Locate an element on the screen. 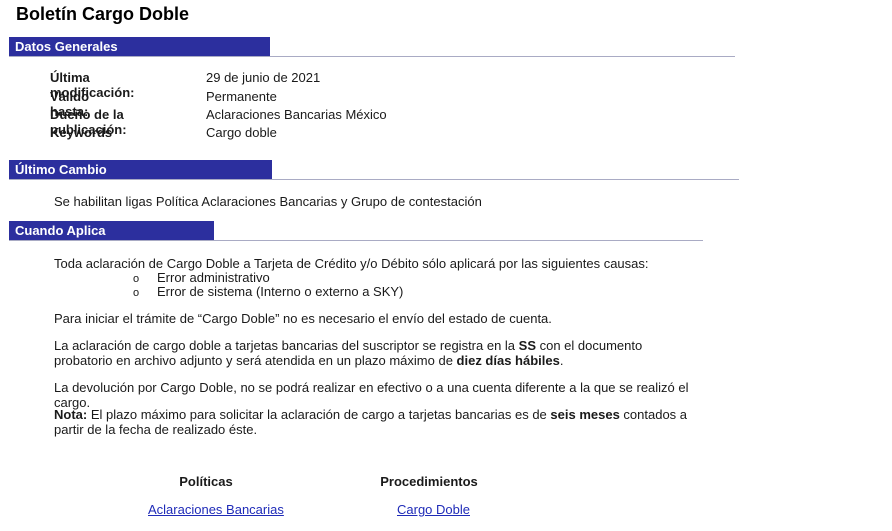  field-value: 29 de junio de 2021 is located at coordinates (263, 77).